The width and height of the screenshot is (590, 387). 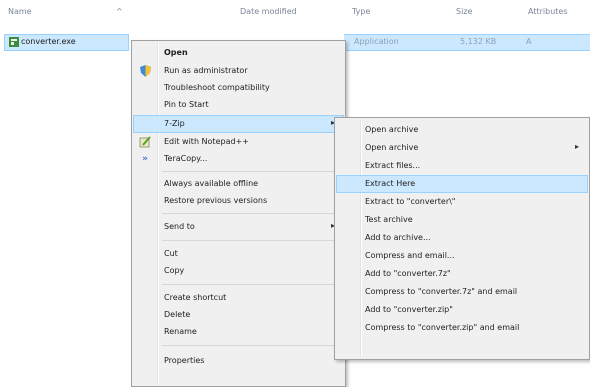 What do you see at coordinates (180, 331) in the screenshot?
I see `menu-item-label: Rename` at bounding box center [180, 331].